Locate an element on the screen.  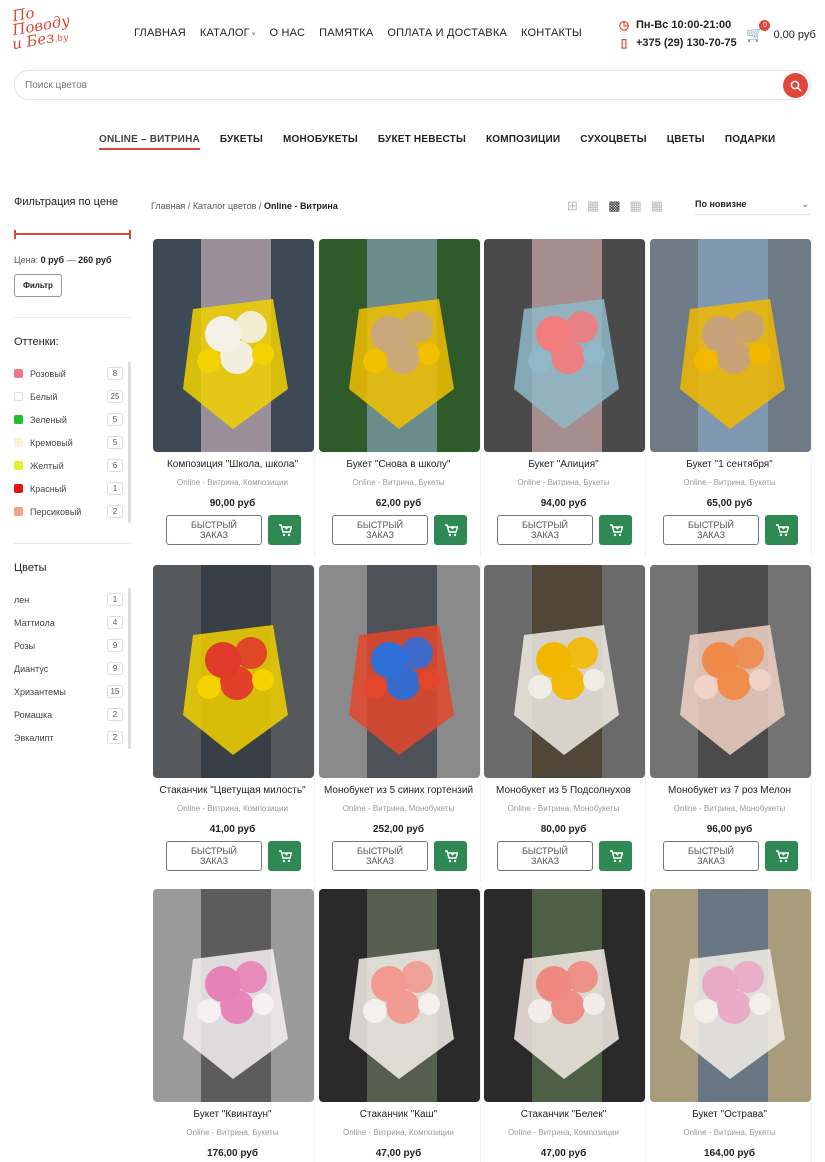
price-max-handle is located at coordinates (130, 234).